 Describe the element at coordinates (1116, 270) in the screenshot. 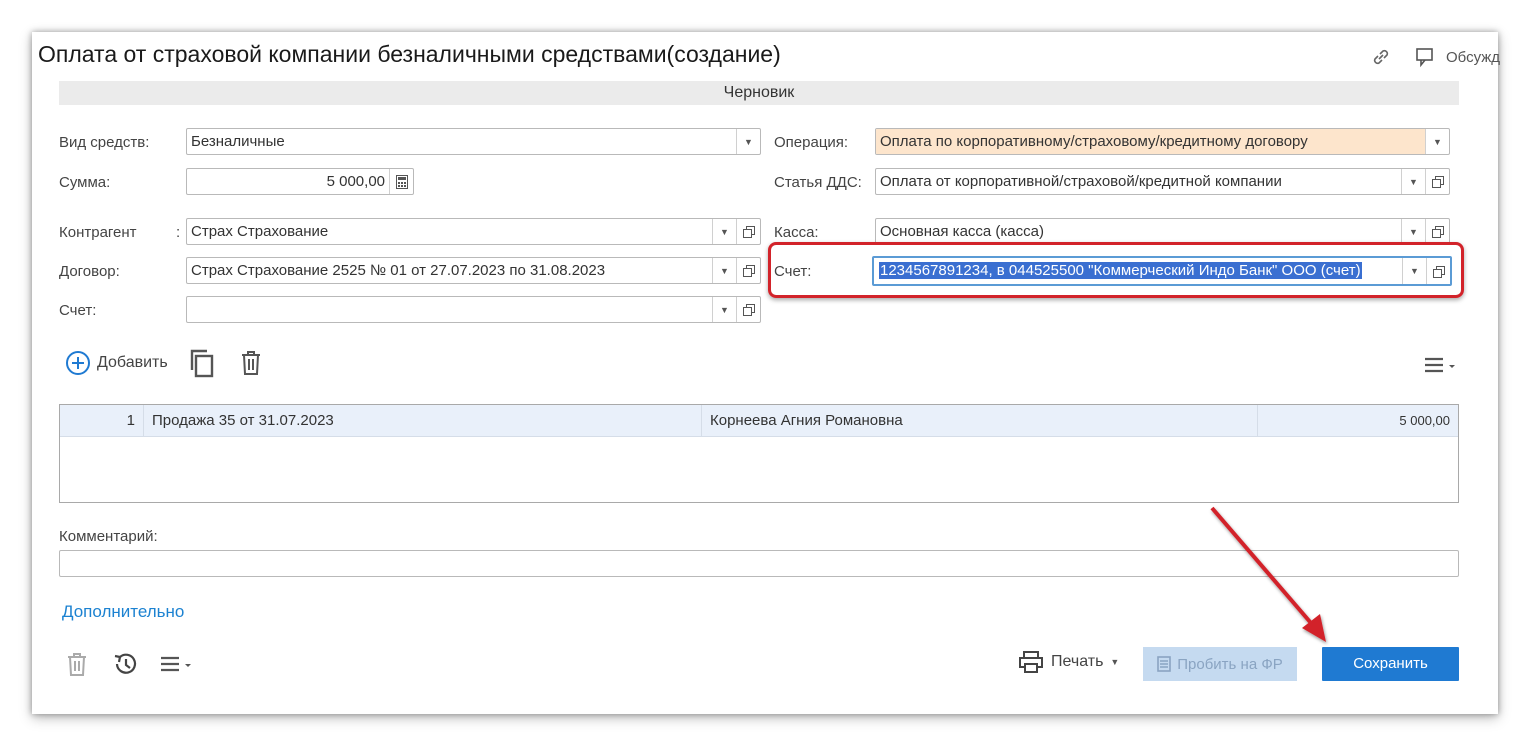

I see `annotation-highlight-frame` at that location.